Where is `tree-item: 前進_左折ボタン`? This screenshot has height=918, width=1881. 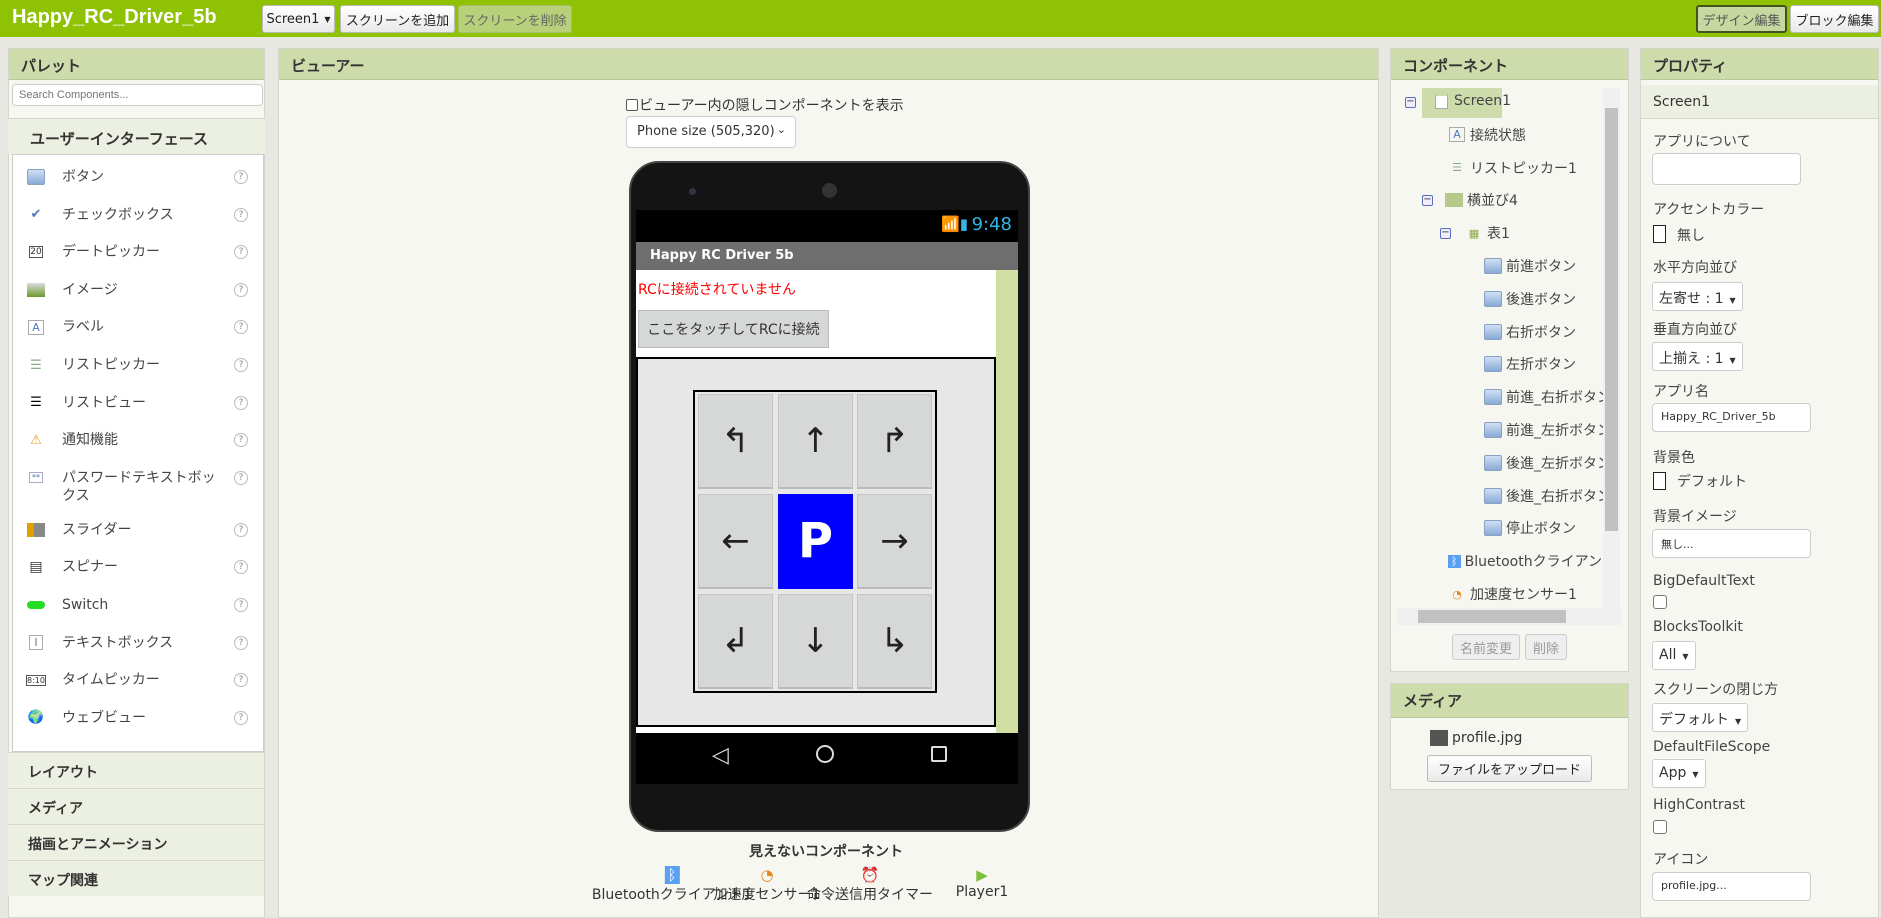 tree-item: 前進_左折ボタン is located at coordinates (1543, 430).